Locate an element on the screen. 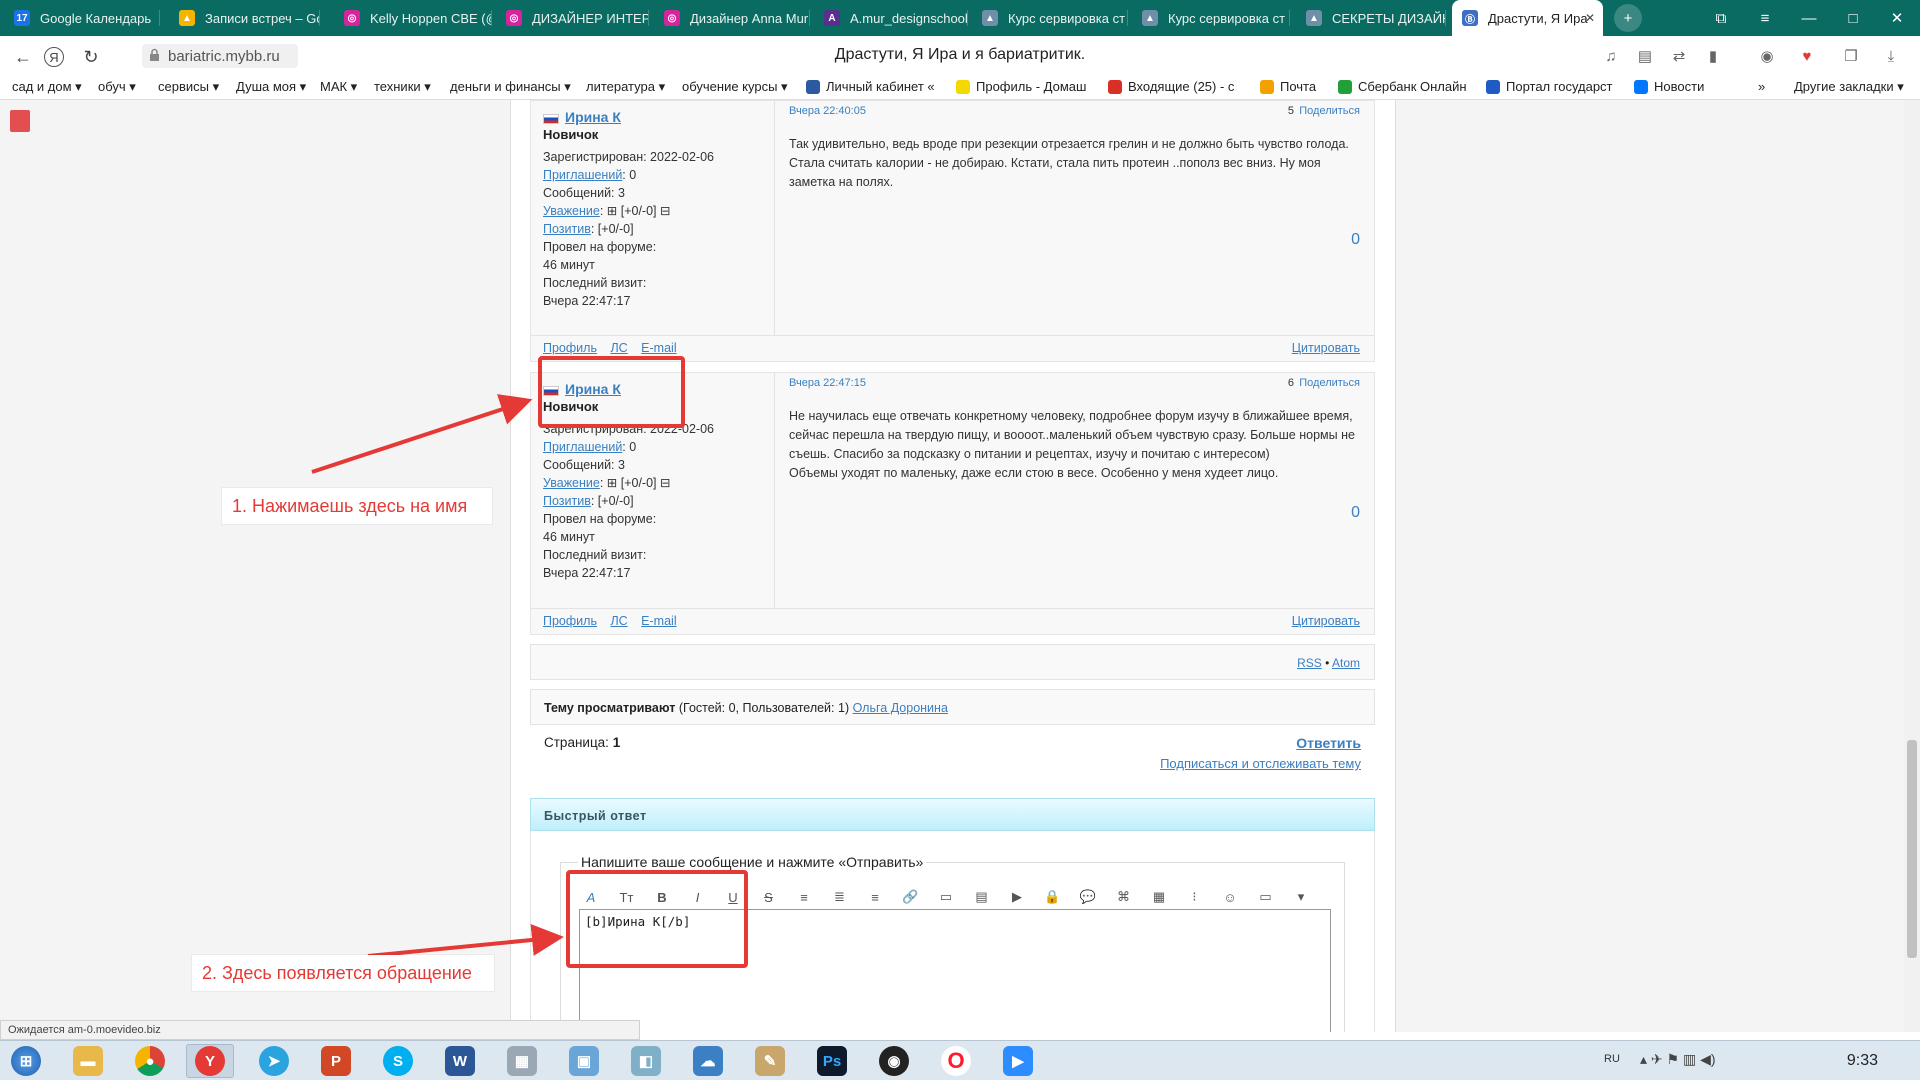  start-button: ⊞ is located at coordinates (26, 1061).